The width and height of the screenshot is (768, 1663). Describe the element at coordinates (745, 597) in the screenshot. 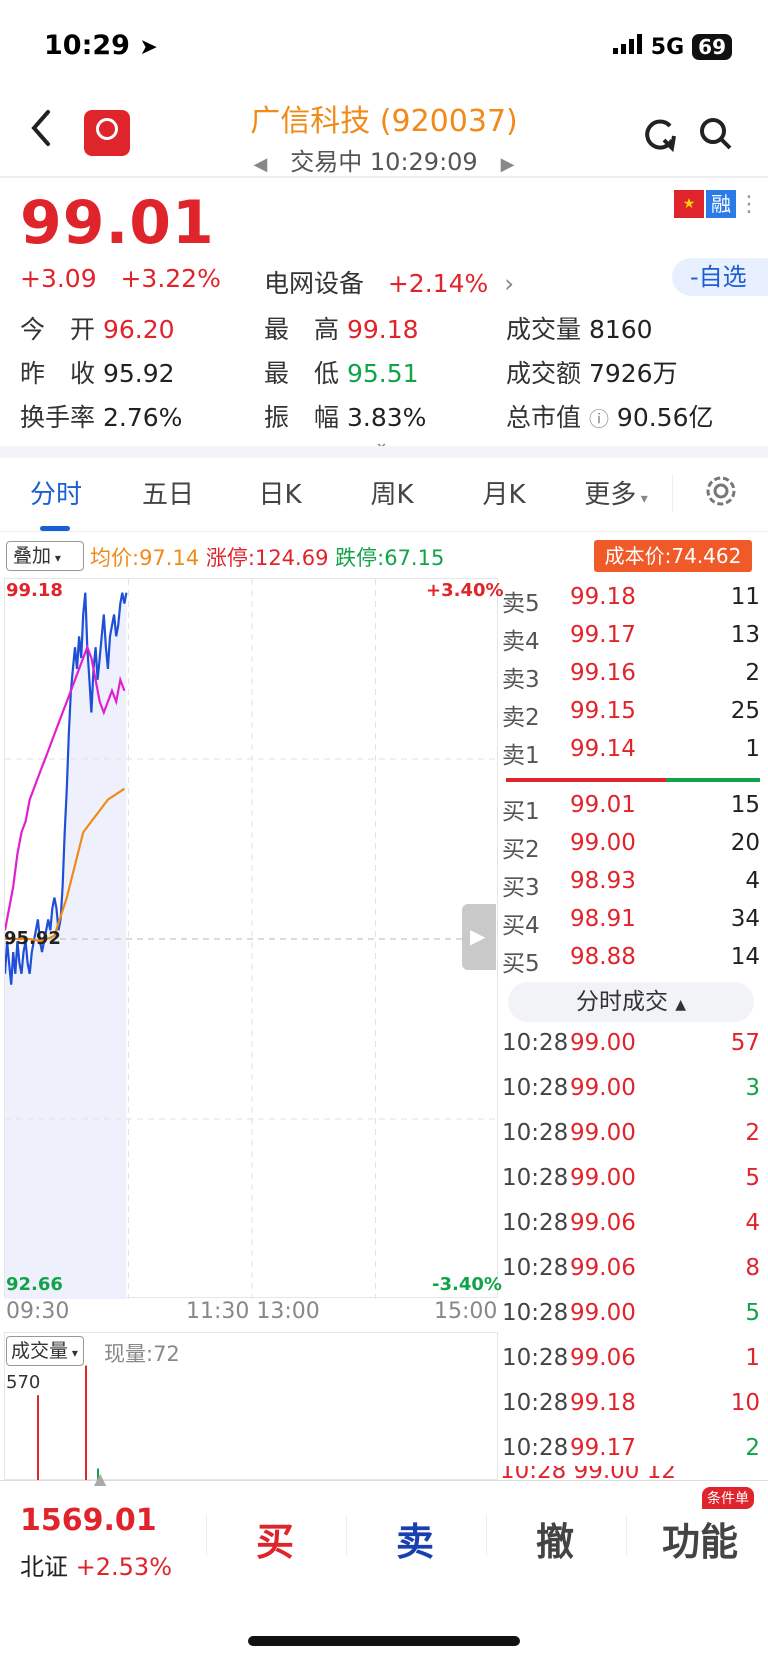

I see `level-volume: 11` at that location.